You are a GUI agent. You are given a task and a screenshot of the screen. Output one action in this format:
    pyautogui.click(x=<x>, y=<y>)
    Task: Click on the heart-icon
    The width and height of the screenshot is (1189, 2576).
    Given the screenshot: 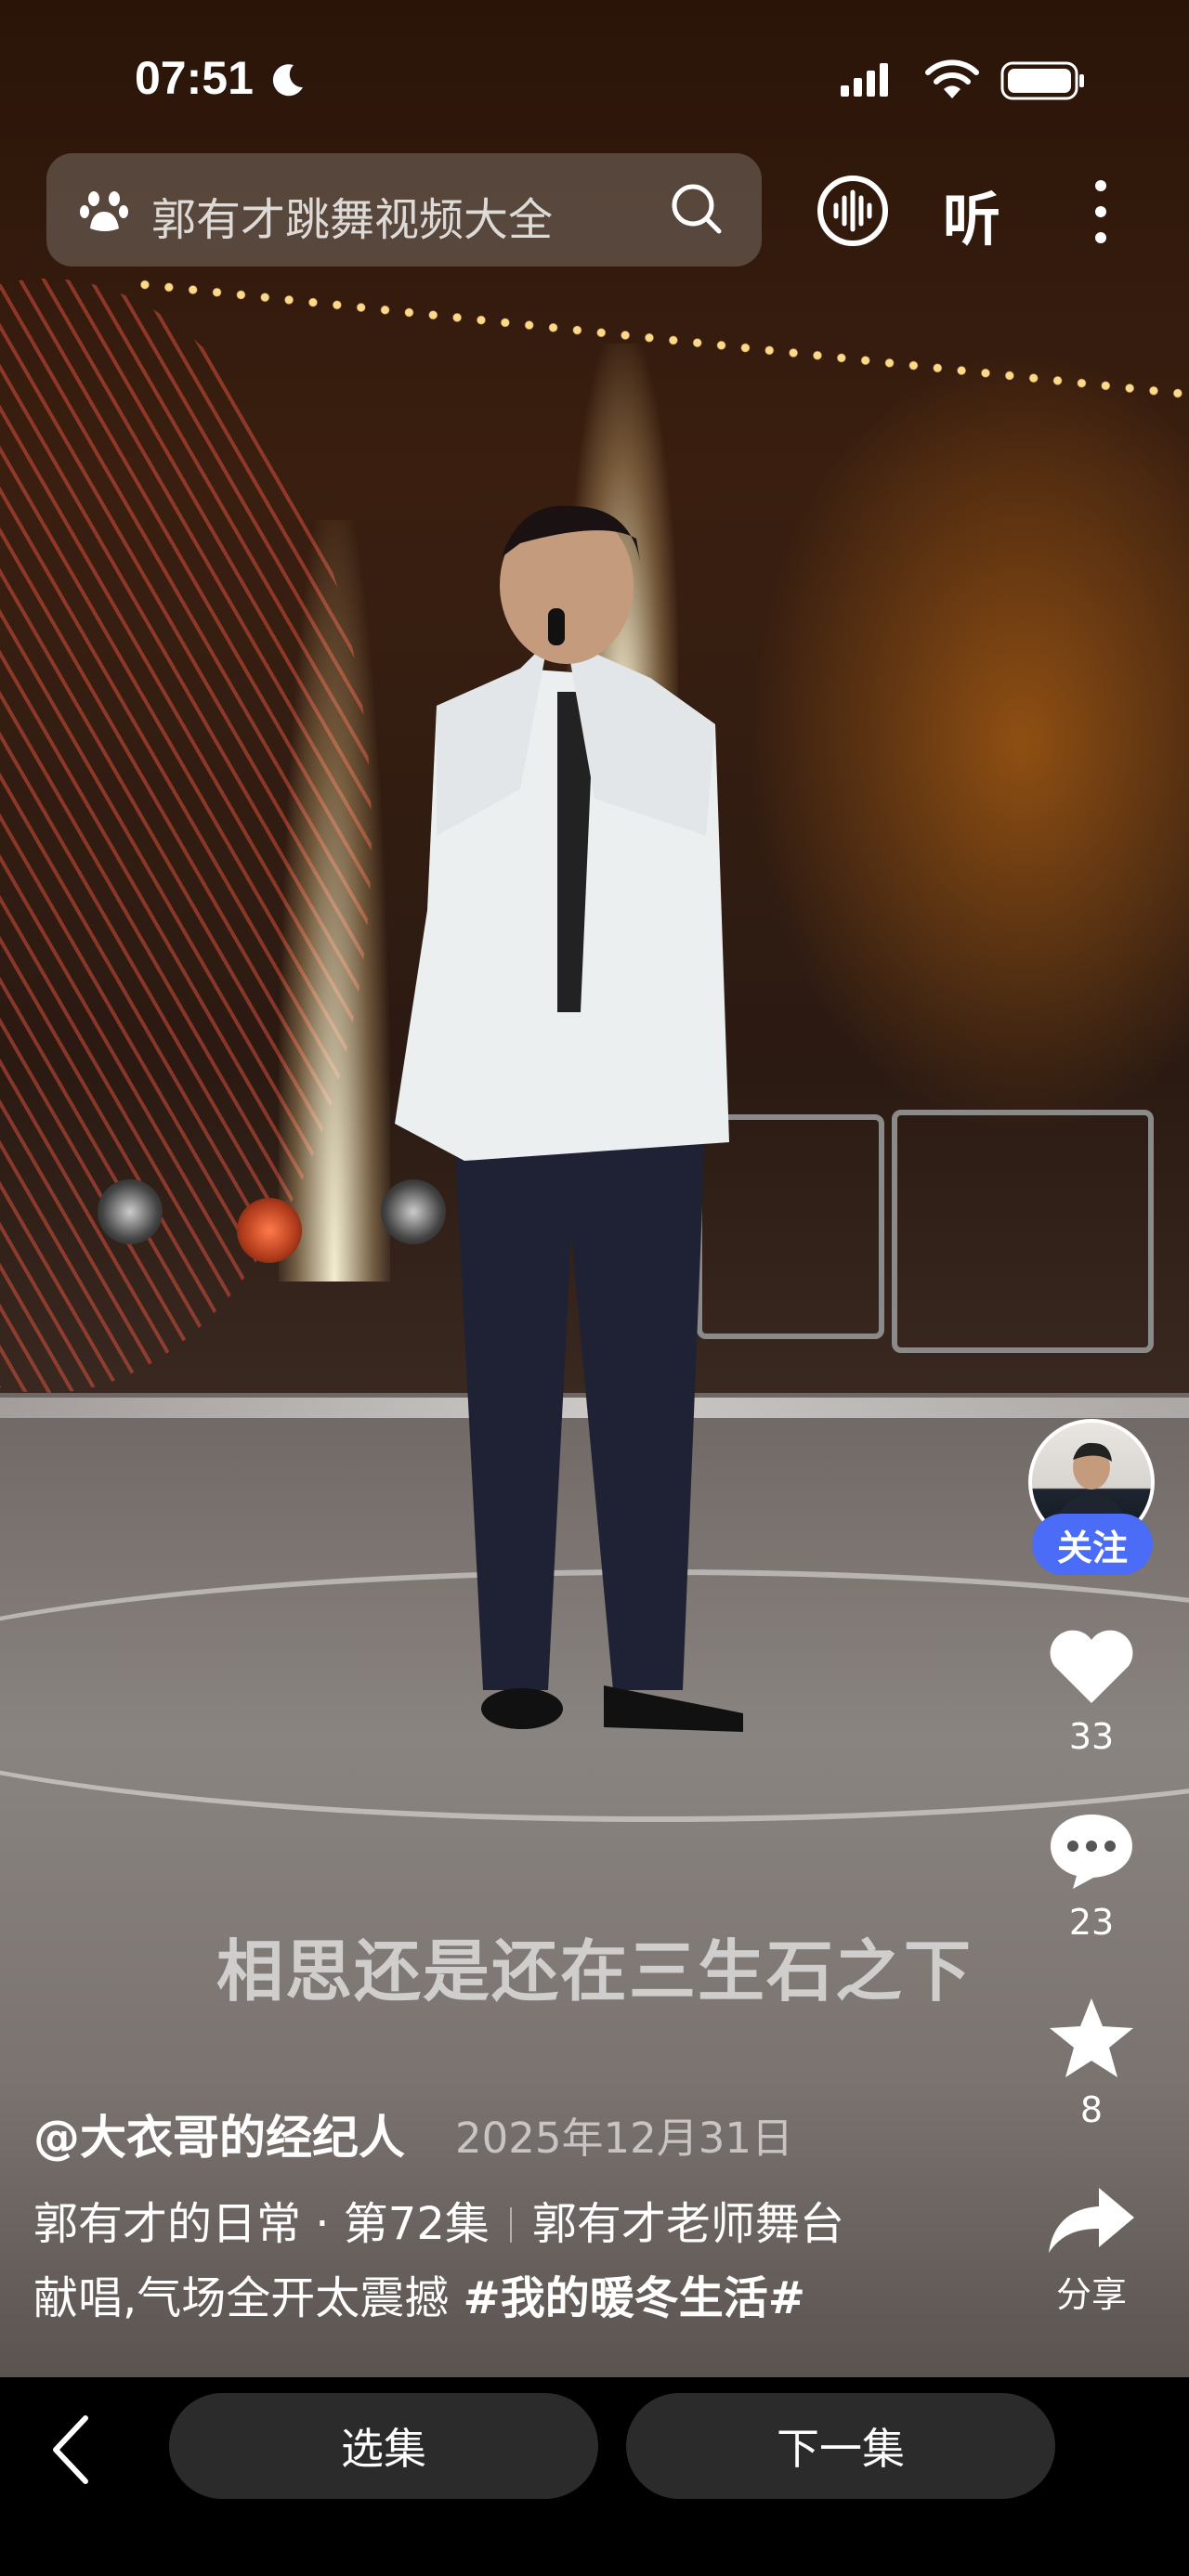 What is the action you would take?
    pyautogui.click(x=1091, y=1666)
    